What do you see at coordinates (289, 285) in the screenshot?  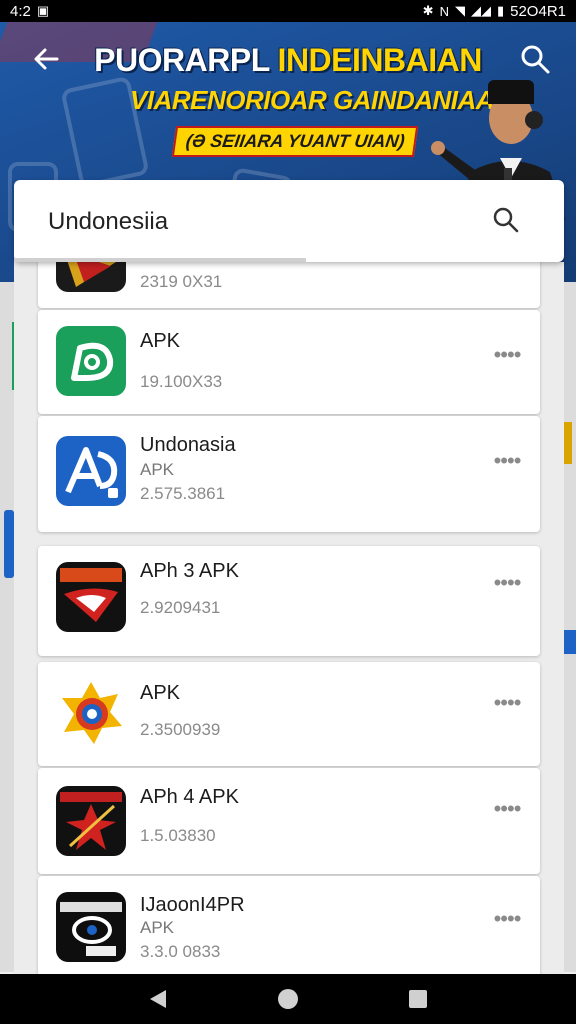 I see `list-item: 2319 0X31` at bounding box center [289, 285].